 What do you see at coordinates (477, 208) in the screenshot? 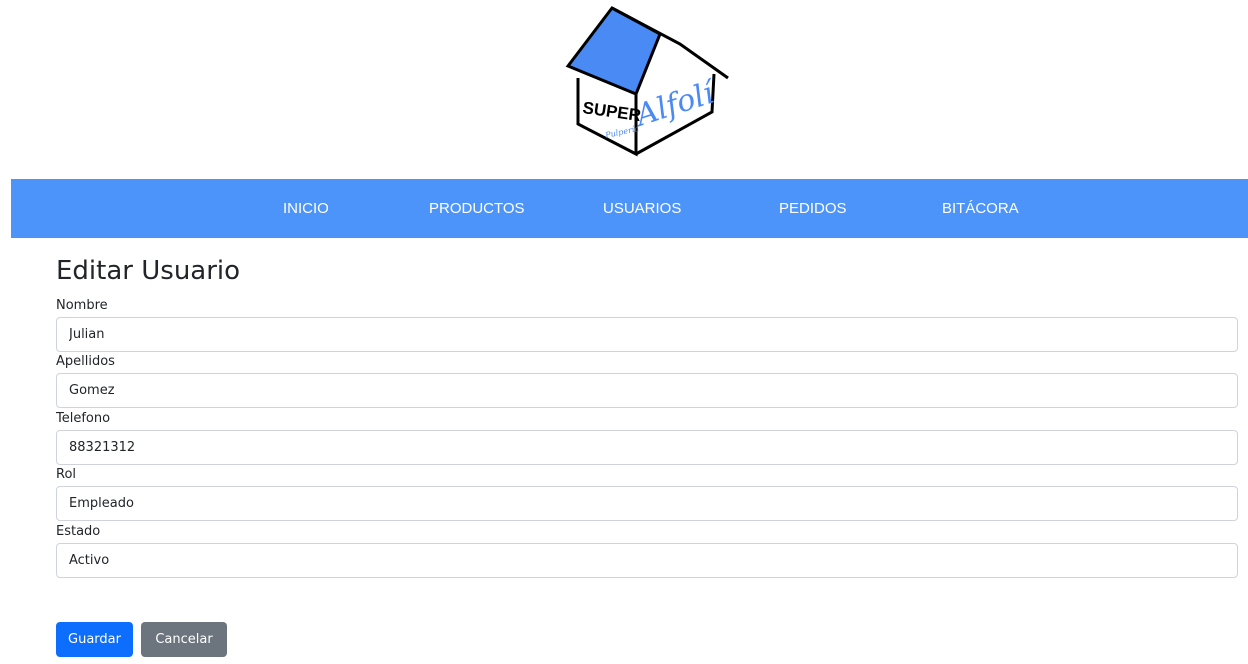
I see `nav-item-productos: PRODUCTOS` at bounding box center [477, 208].